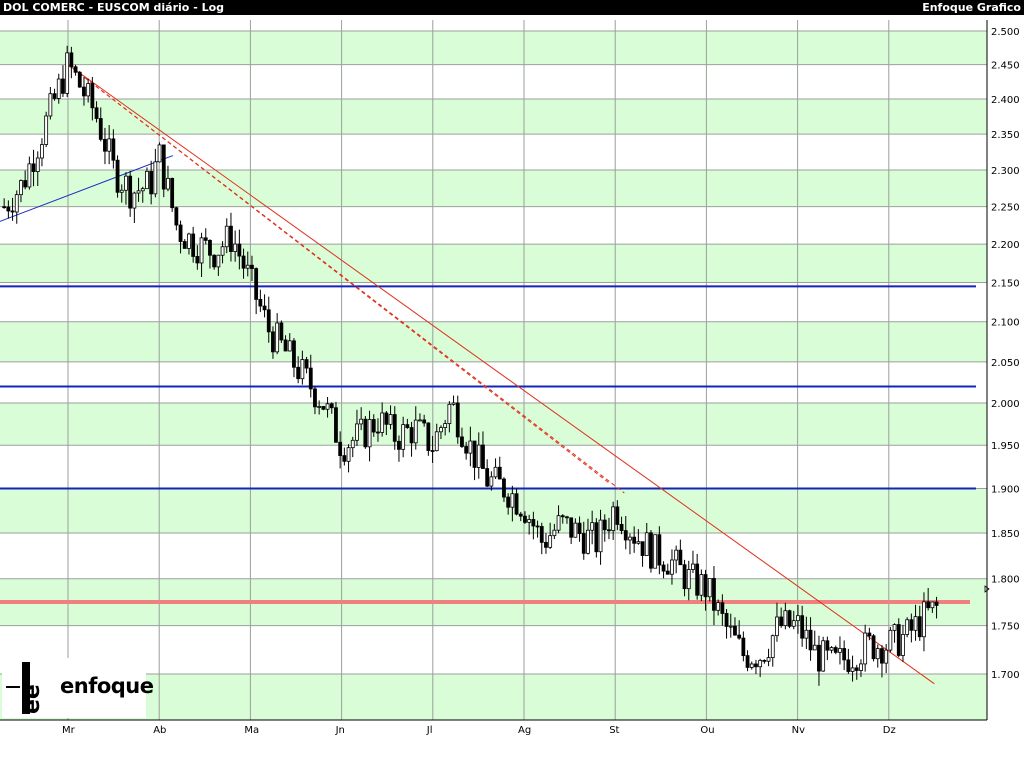 The image size is (1024, 768). What do you see at coordinates (69, 730) in the screenshot?
I see `x-tick-label: Mr` at bounding box center [69, 730].